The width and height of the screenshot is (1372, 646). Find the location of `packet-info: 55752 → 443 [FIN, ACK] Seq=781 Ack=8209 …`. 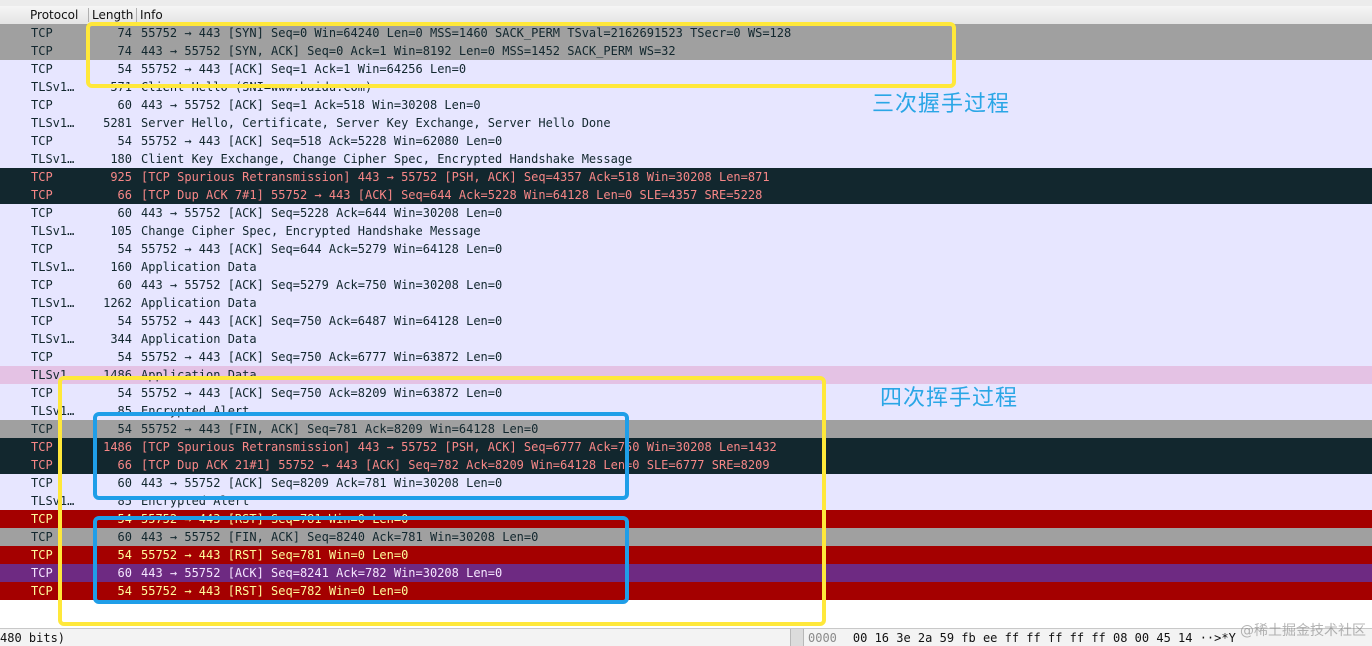

packet-info: 55752 → 443 [FIN, ACK] Seq=781 Ack=8209 … is located at coordinates (340, 429).